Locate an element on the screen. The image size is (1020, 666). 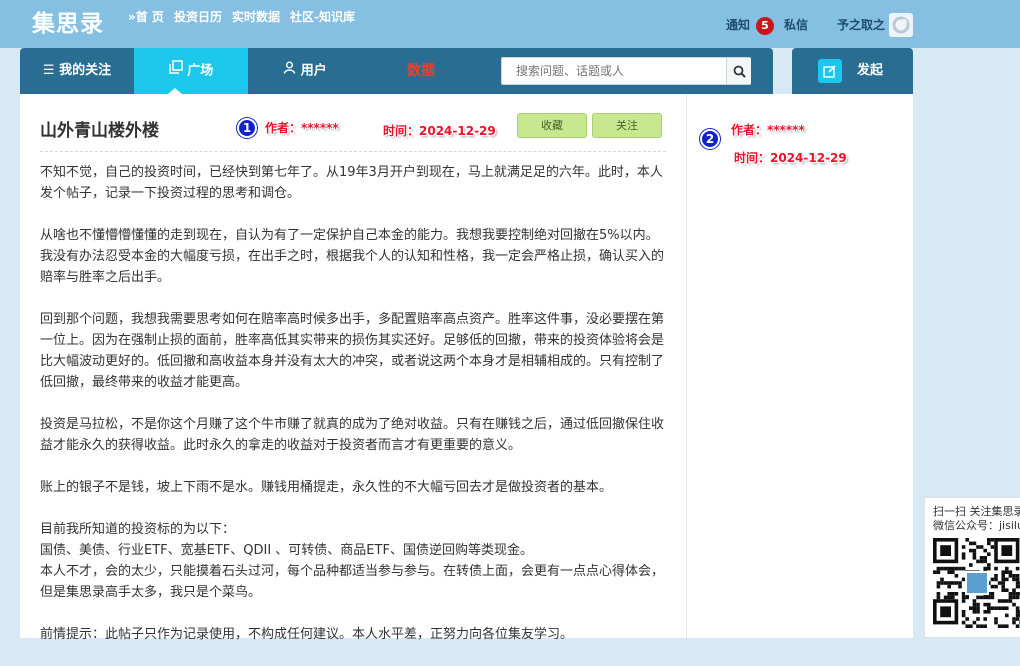
tab-users-label: 用户 is located at coordinates (313, 71).